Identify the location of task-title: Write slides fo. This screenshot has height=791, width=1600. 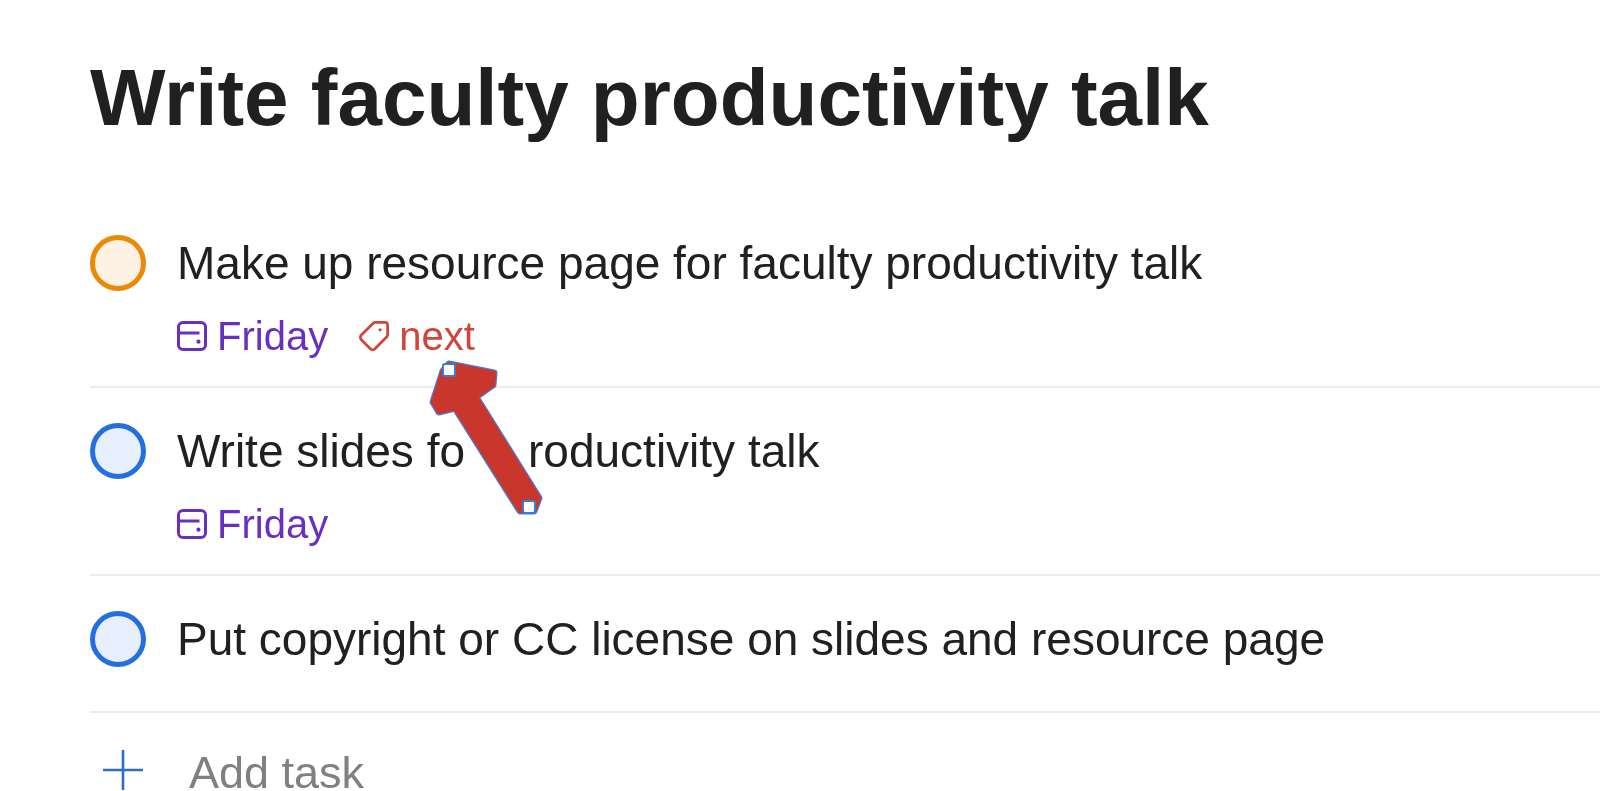
(321, 451).